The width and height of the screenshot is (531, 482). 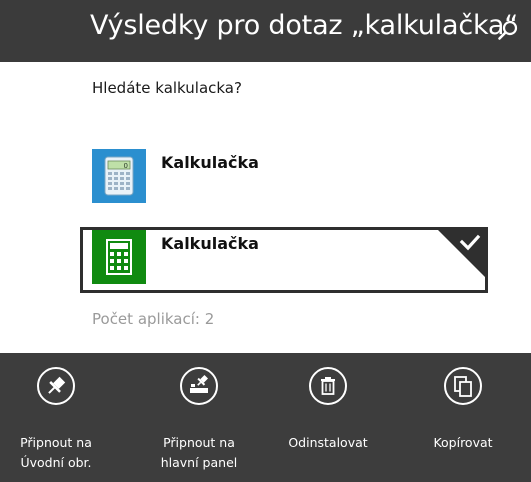 I want to click on copy-icon, so click(x=463, y=386).